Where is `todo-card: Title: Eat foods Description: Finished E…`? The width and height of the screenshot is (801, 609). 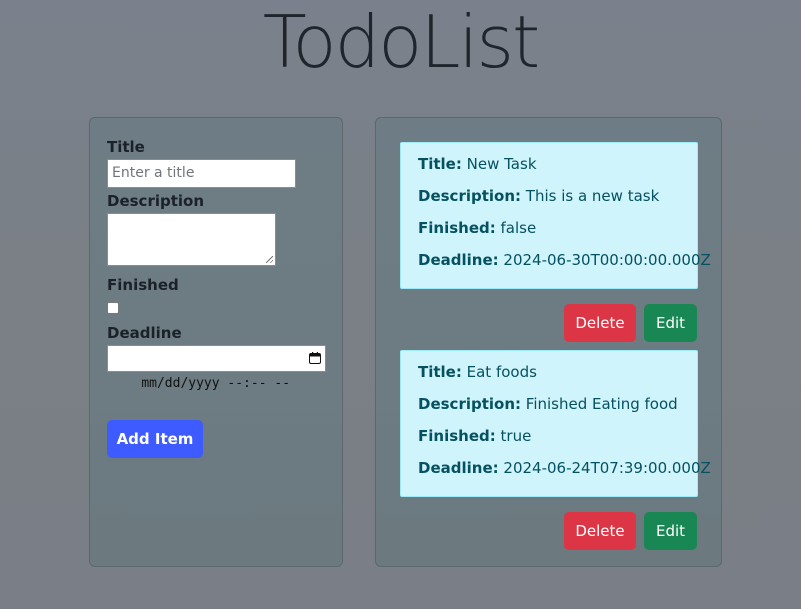 todo-card: Title: Eat foods Description: Finished E… is located at coordinates (555, 423).